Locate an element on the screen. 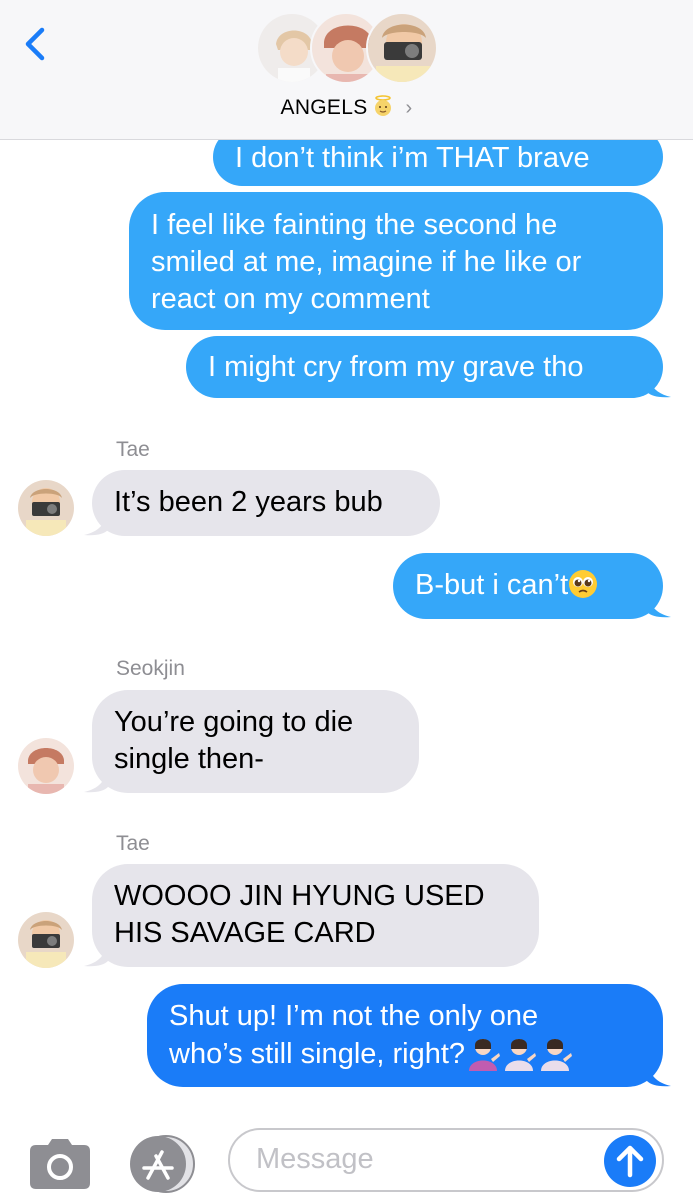 This screenshot has width=693, height=1200. message-text: I don’t think i’m THAT brave is located at coordinates (412, 158).